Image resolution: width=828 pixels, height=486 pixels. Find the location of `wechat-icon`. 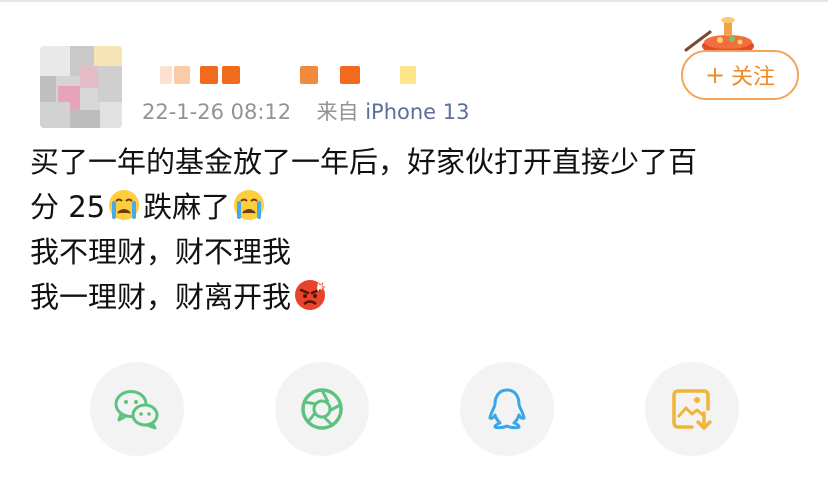

wechat-icon is located at coordinates (136, 410).